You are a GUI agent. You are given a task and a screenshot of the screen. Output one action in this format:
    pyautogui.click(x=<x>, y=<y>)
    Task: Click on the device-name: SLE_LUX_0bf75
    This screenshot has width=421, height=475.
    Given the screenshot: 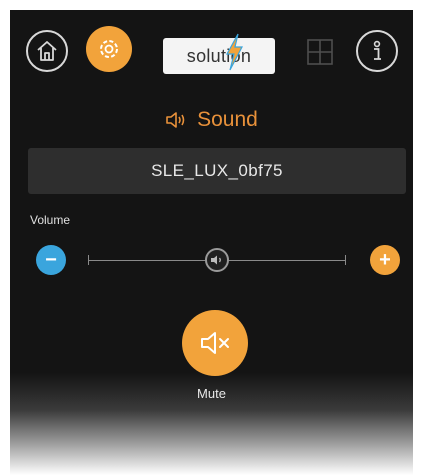 What is the action you would take?
    pyautogui.click(x=217, y=170)
    